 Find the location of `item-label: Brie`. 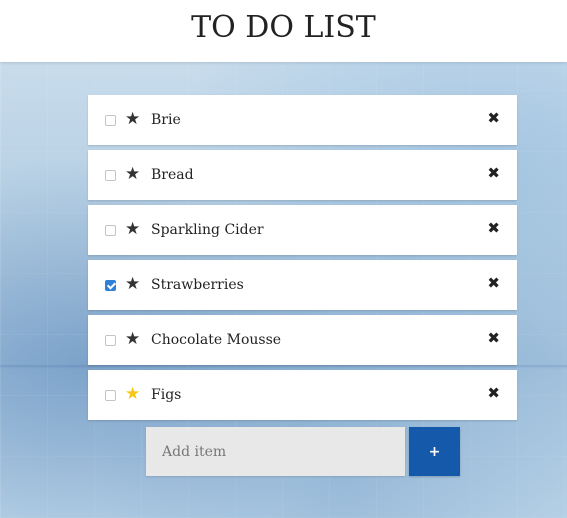

item-label: Brie is located at coordinates (166, 120).